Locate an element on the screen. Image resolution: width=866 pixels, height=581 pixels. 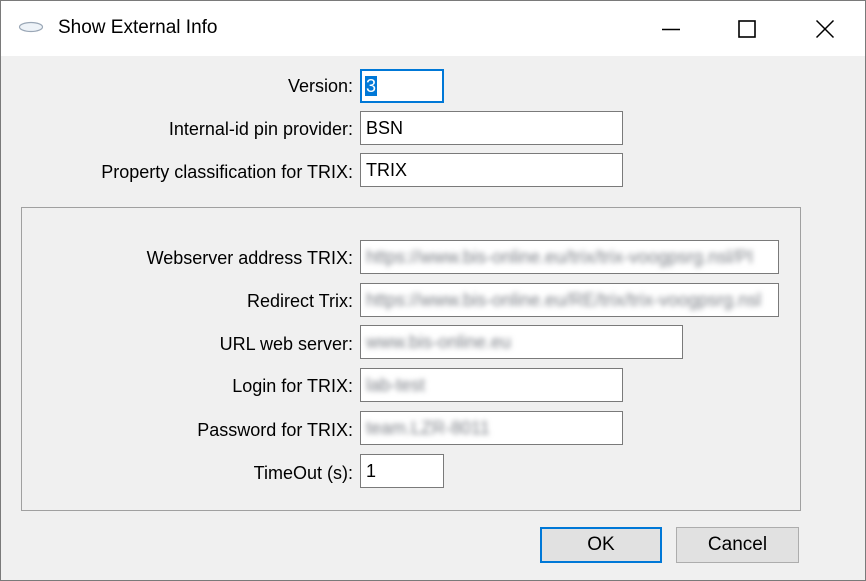
url-web-server-input: www.bis-online.eu is located at coordinates (521, 342).